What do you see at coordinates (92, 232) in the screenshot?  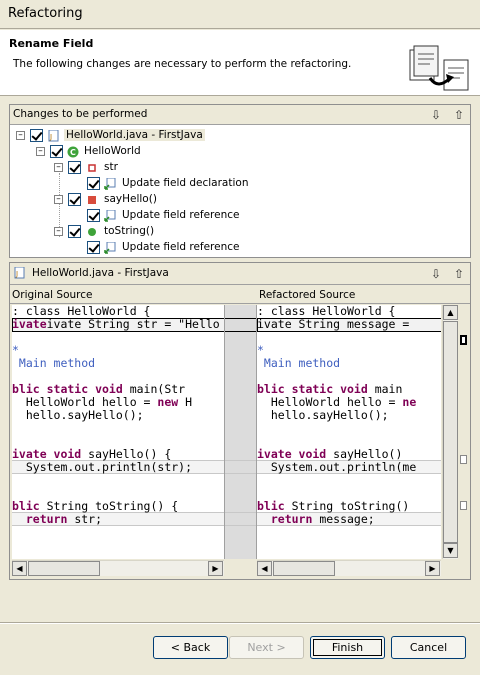 I see `public-method-icon` at bounding box center [92, 232].